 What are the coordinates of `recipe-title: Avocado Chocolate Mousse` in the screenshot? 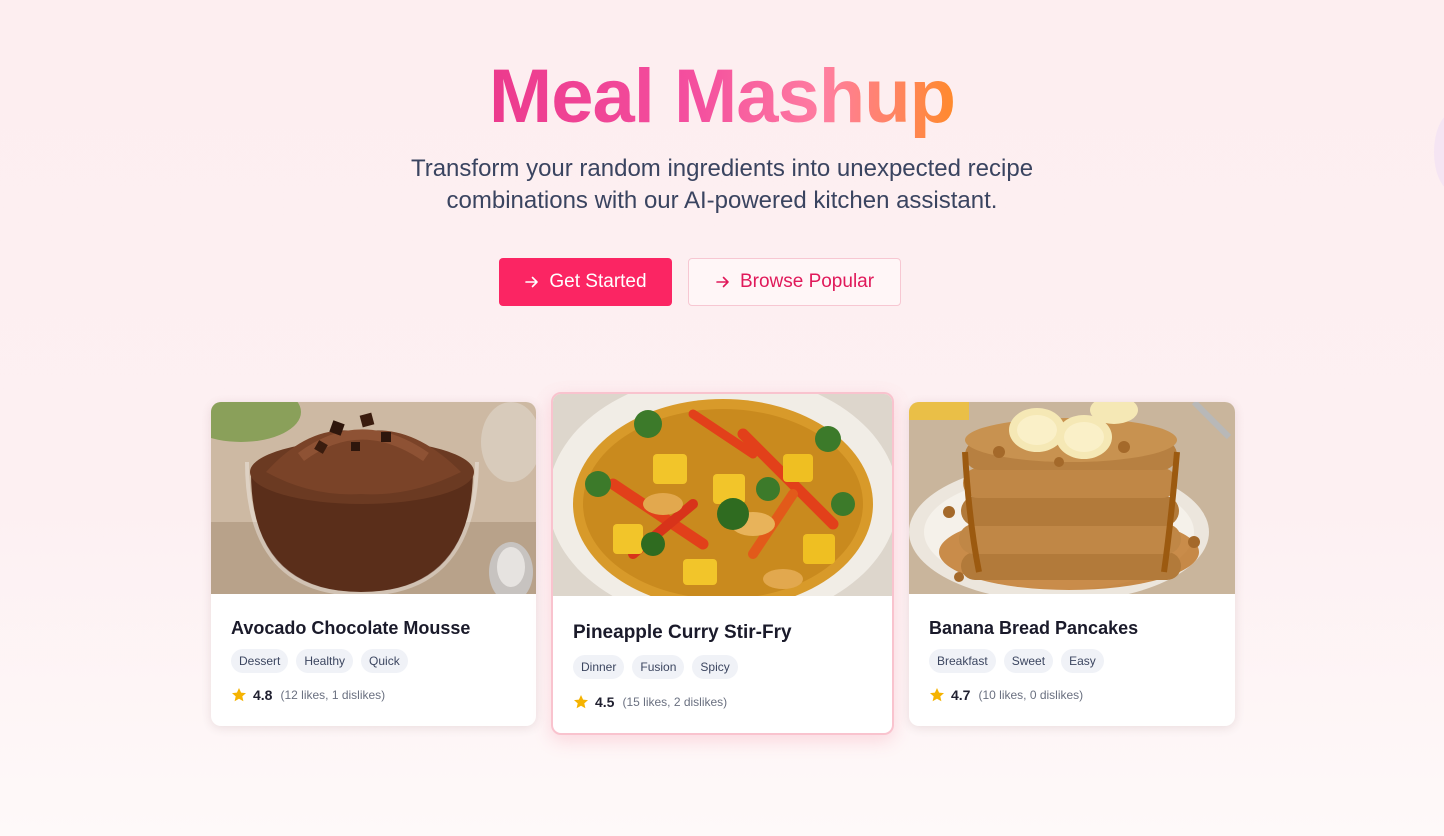 It's located at (351, 628).